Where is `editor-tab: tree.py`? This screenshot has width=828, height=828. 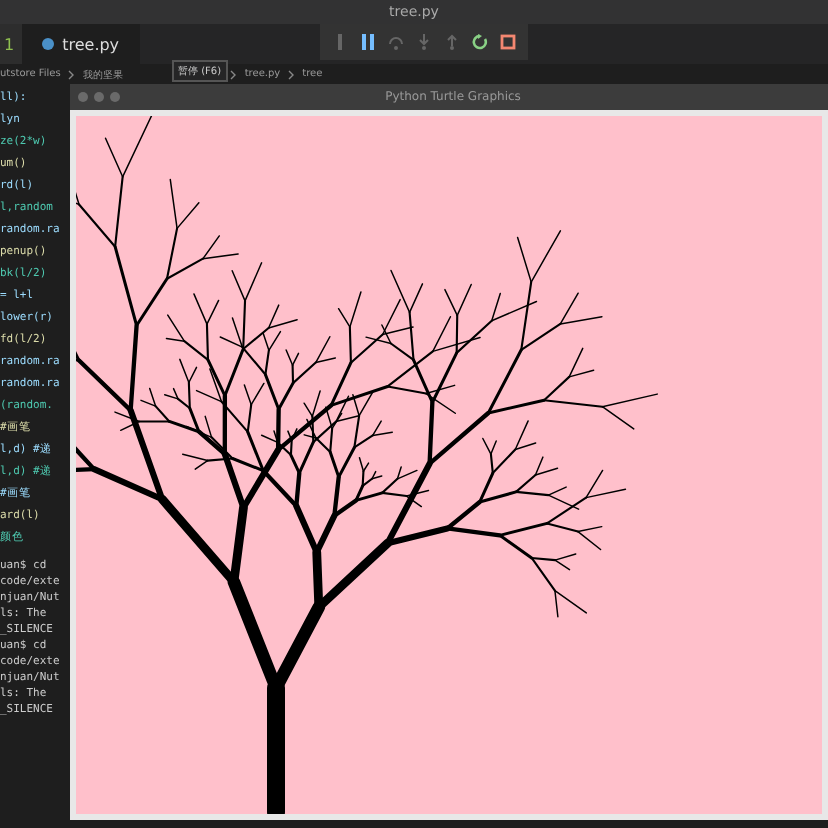
editor-tab: tree.py is located at coordinates (81, 44).